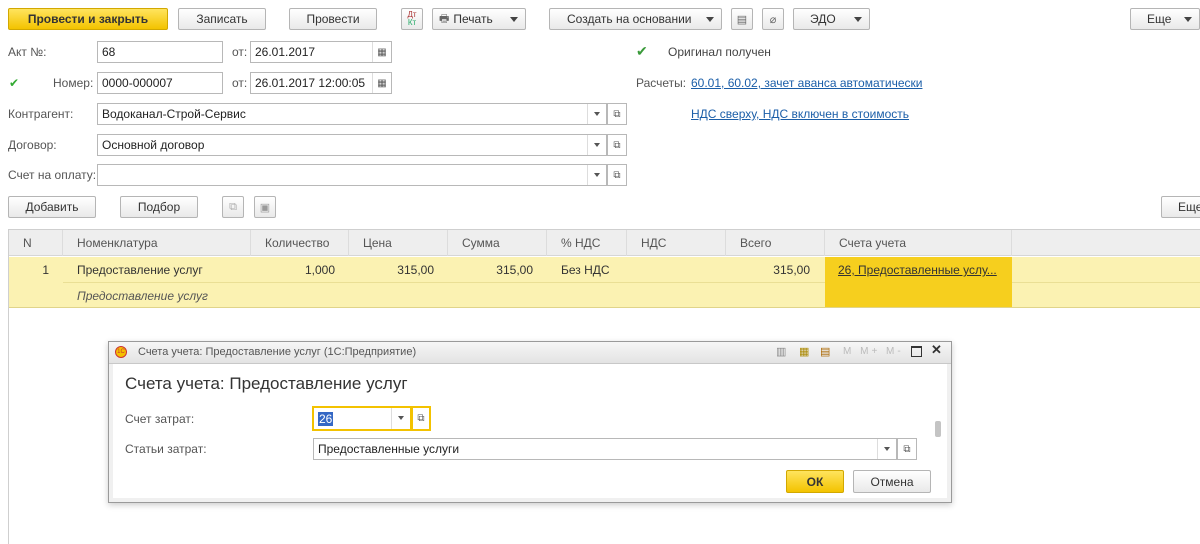 Image resolution: width=1200 pixels, height=544 pixels. Describe the element at coordinates (36, 243) in the screenshot. I see `col-n: N` at that location.